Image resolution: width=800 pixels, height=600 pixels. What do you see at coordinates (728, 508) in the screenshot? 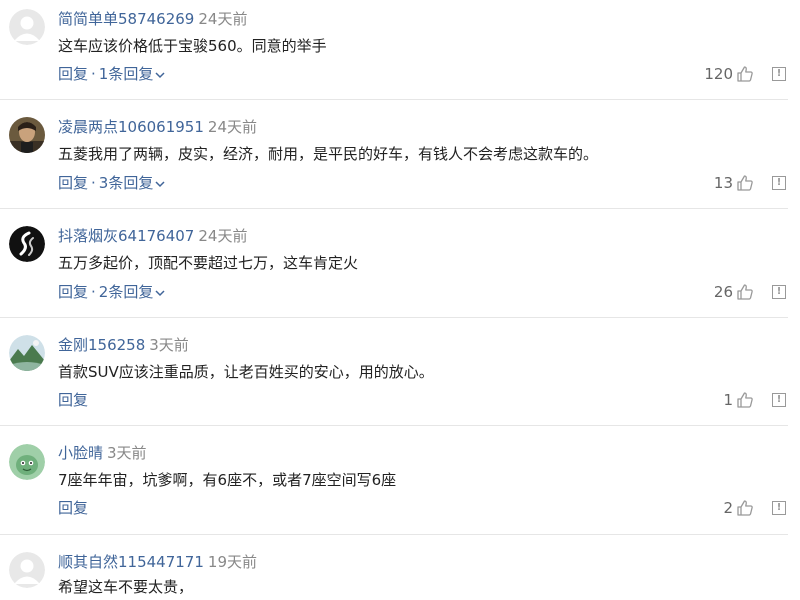
I see `like-count: 2` at bounding box center [728, 508].